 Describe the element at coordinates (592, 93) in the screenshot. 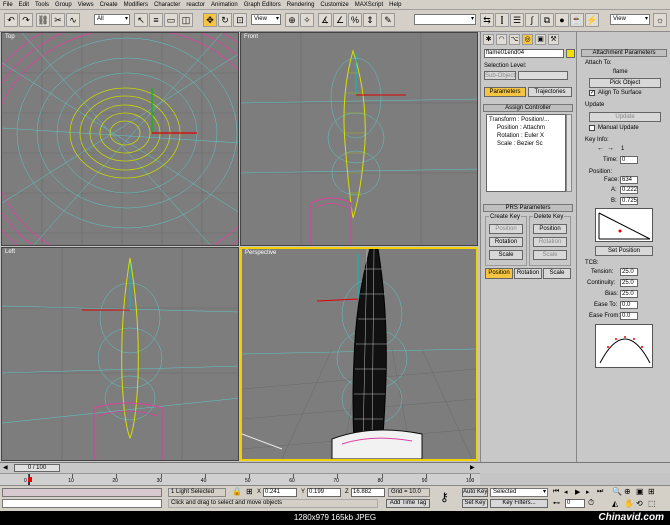

I see `align-to-surface-checkbox: ✓` at that location.